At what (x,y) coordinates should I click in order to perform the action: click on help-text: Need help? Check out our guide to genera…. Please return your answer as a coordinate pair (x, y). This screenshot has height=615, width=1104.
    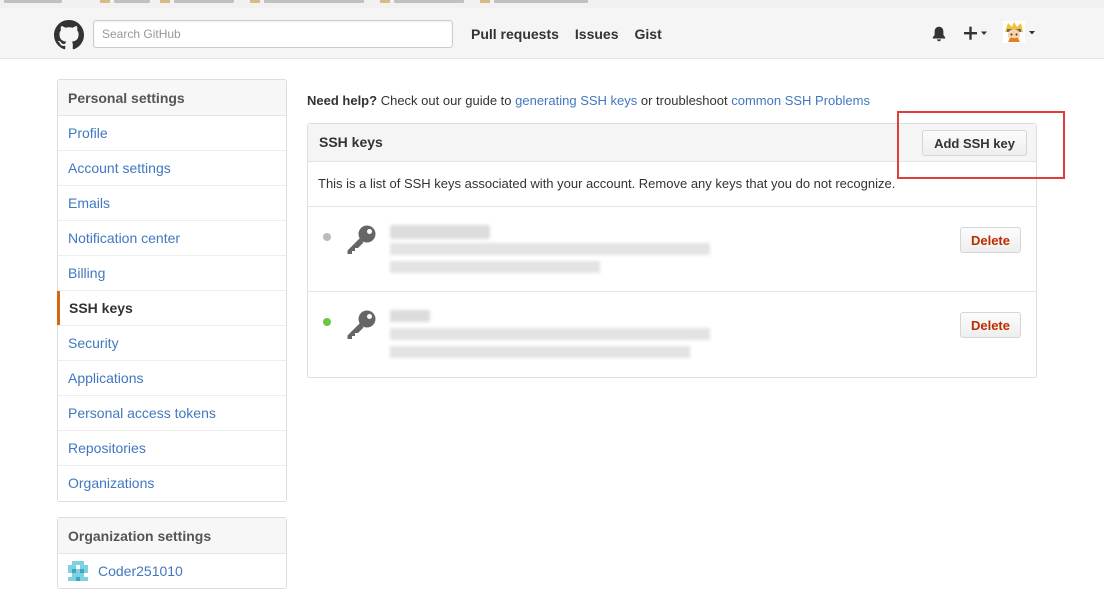
    Looking at the image, I should click on (588, 101).